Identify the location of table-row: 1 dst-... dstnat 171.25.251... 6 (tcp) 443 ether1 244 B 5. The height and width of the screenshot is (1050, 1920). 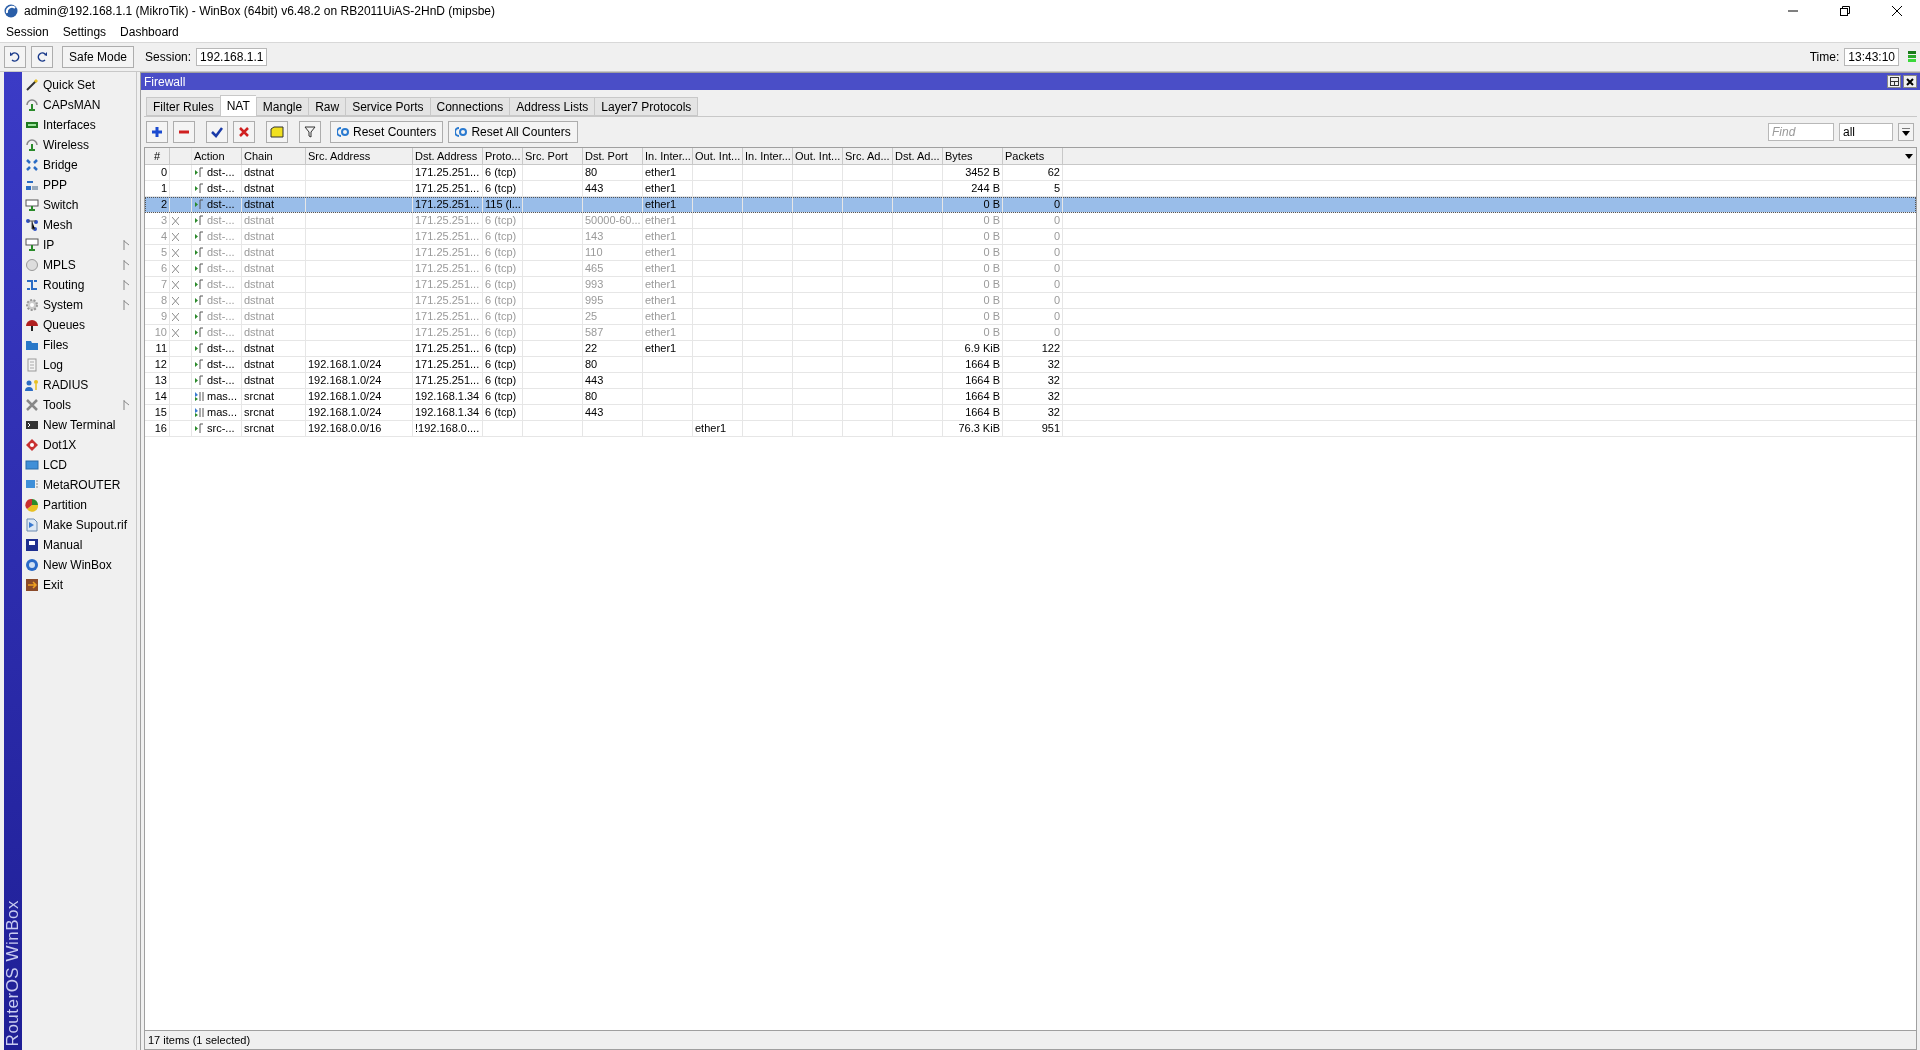
(1030, 189).